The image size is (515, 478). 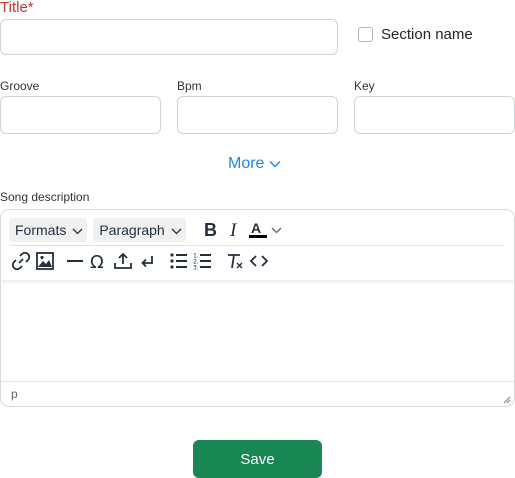 What do you see at coordinates (132, 230) in the screenshot?
I see `paragraph-label: Paragraph` at bounding box center [132, 230].